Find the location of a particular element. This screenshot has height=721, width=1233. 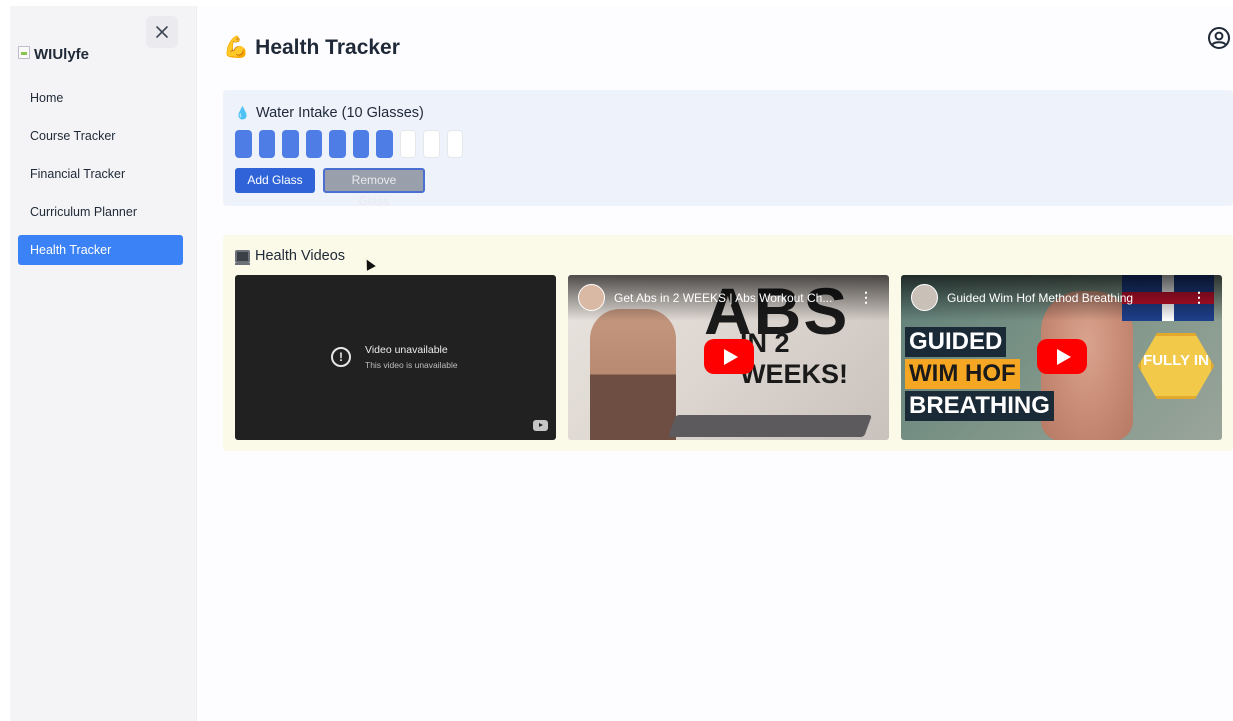

droplet-icon: 💧 is located at coordinates (242, 113).